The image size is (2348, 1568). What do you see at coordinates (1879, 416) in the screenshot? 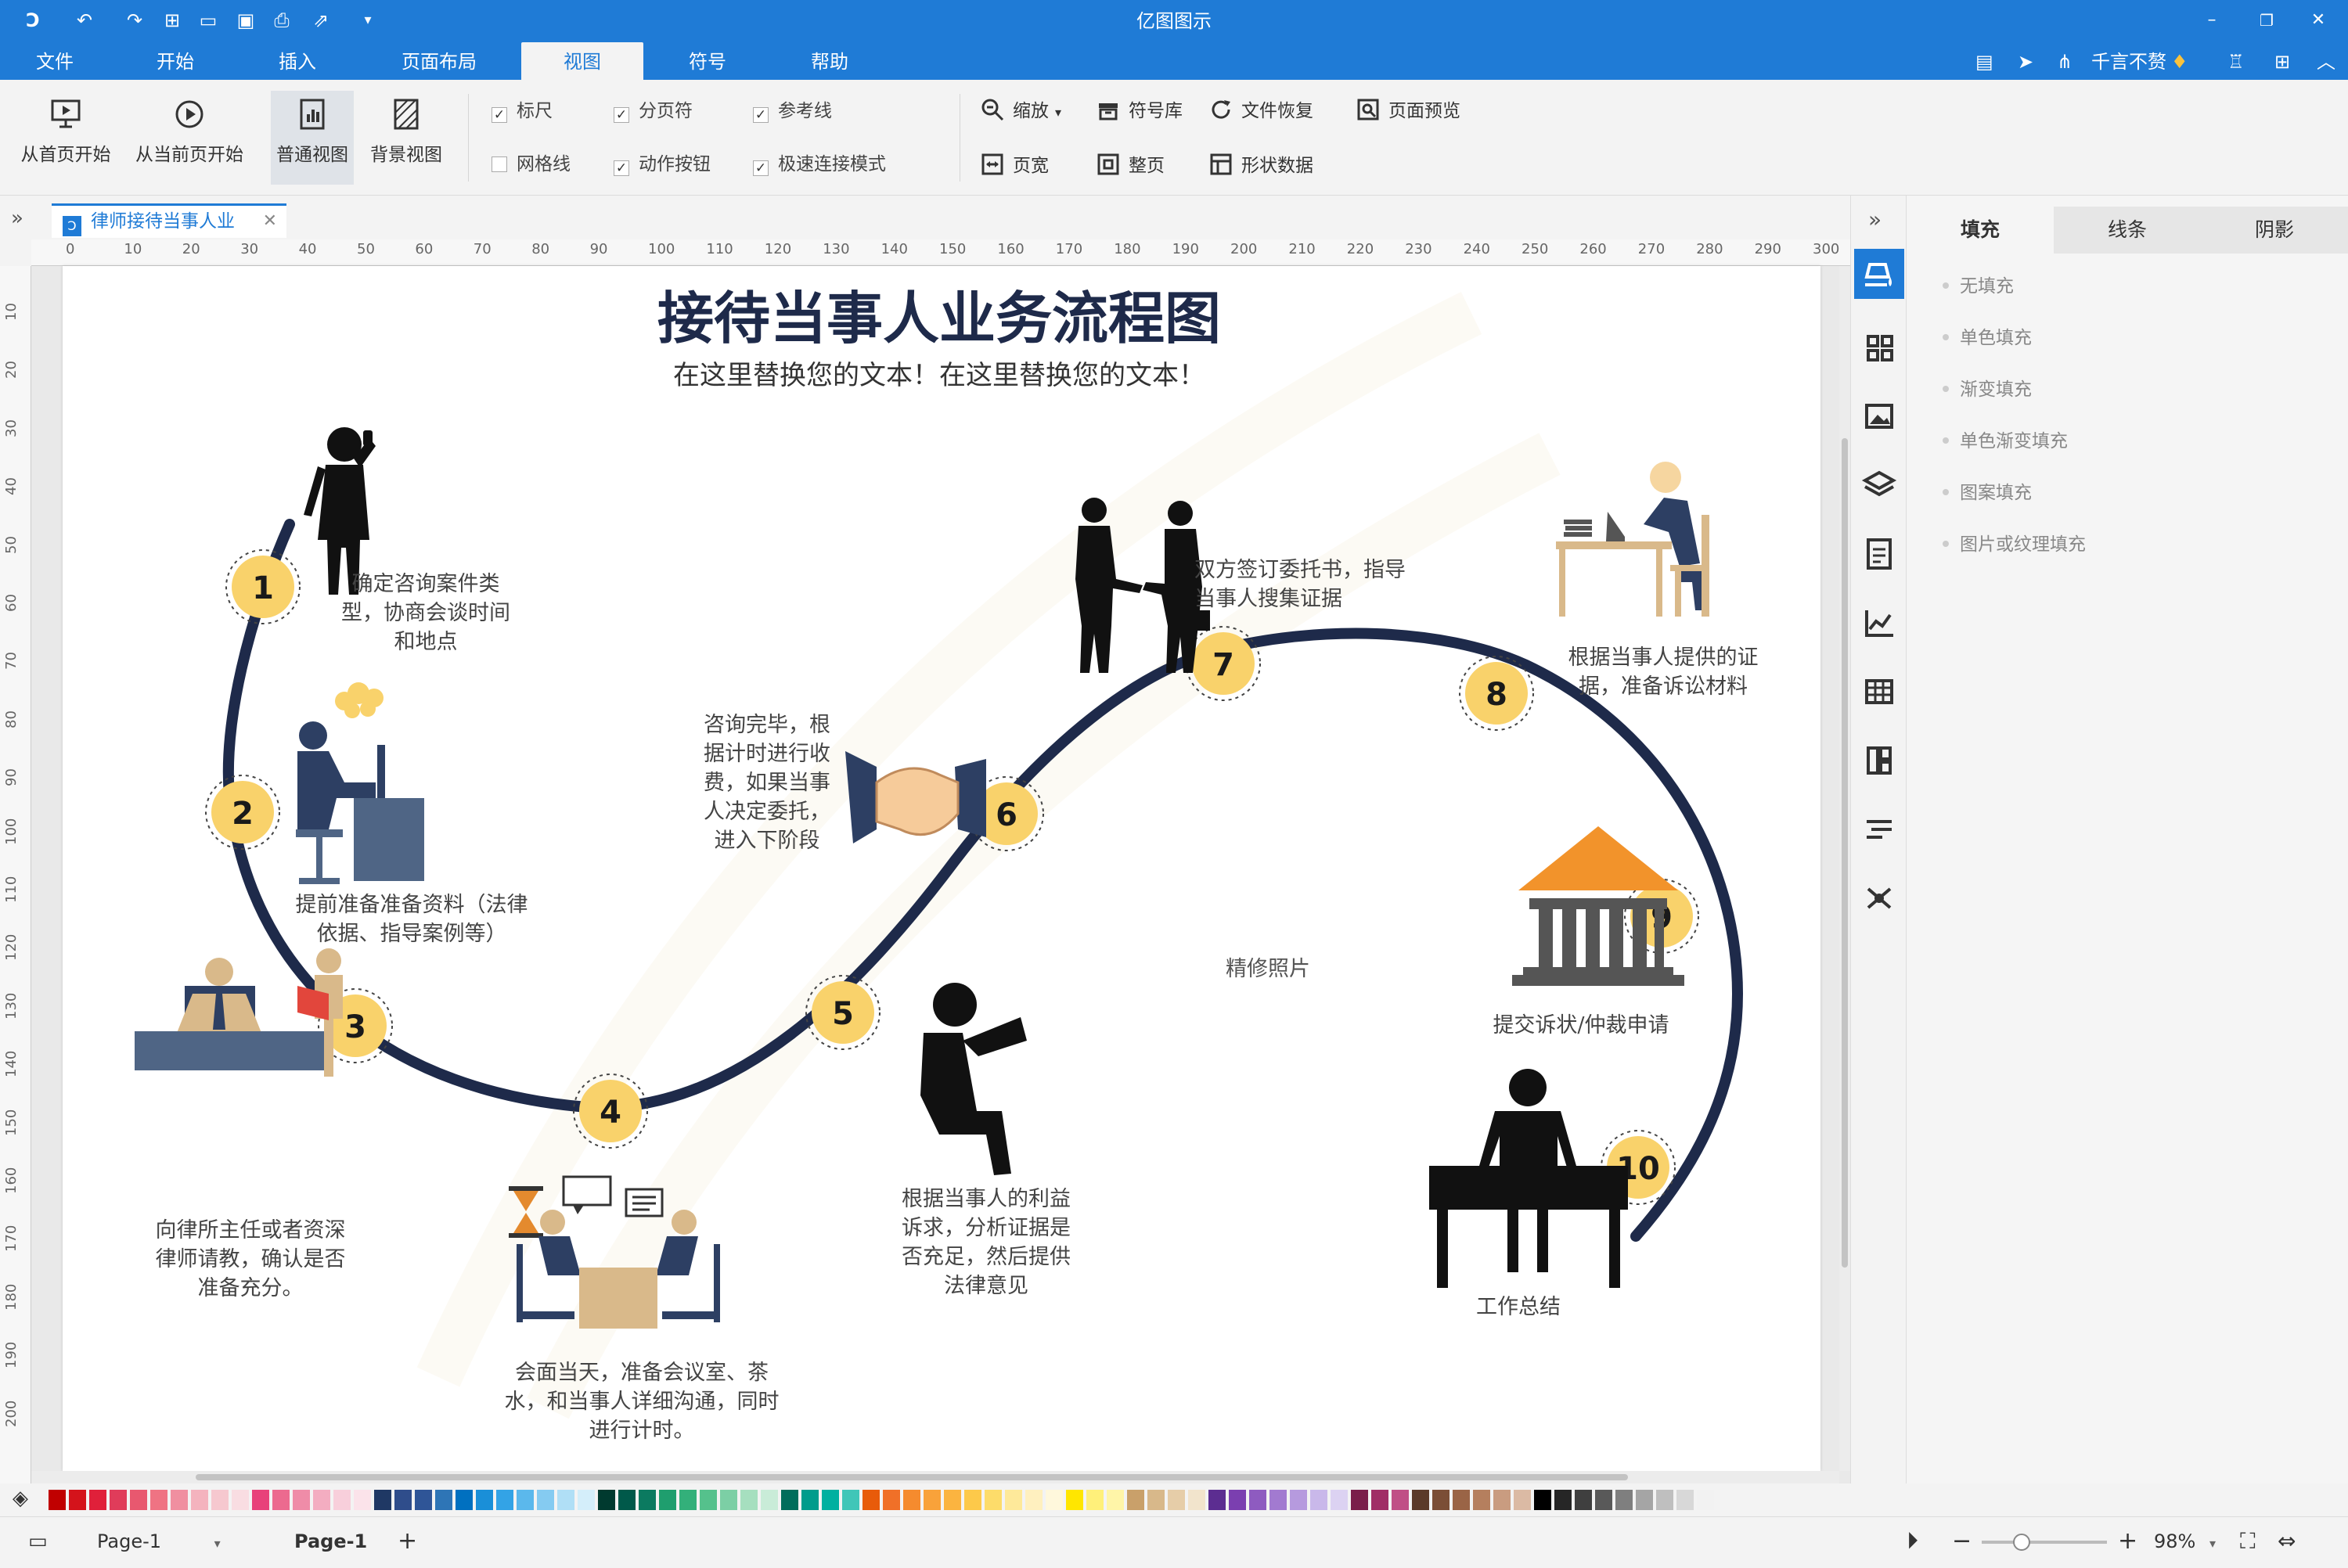
I see `image-icon` at bounding box center [1879, 416].